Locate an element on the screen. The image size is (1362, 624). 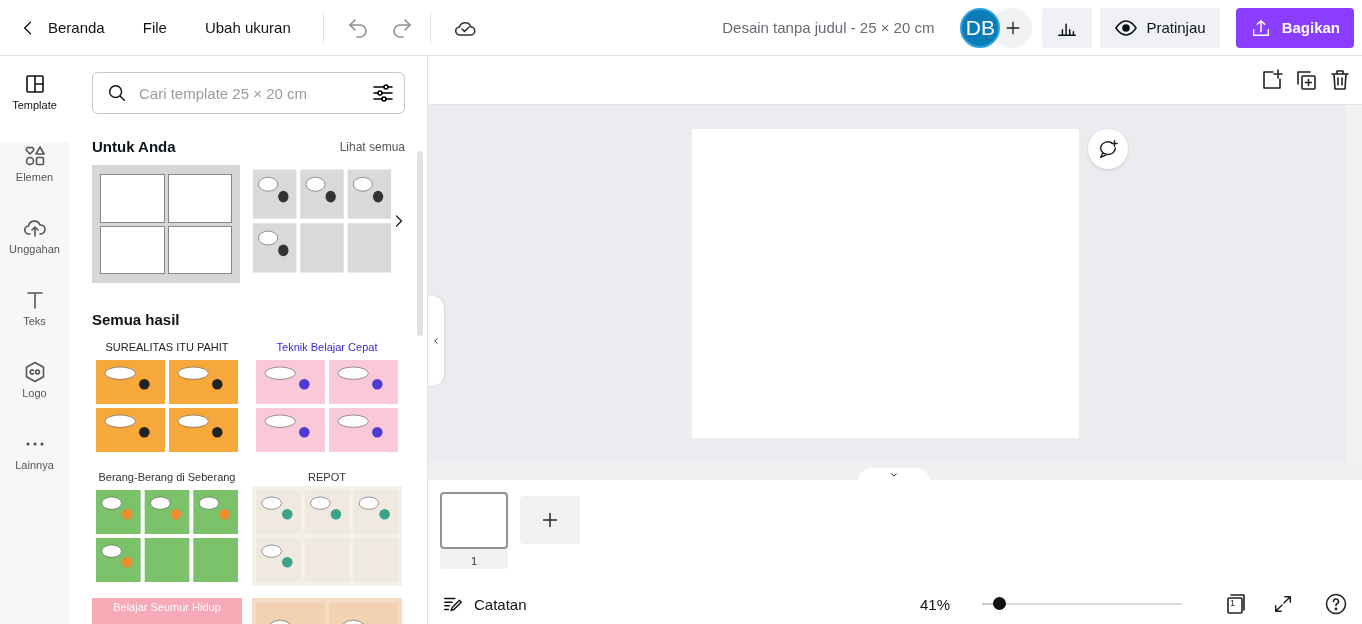
document-title: Desain tanpa judul - 25 × 20 cm is located at coordinates (828, 27).